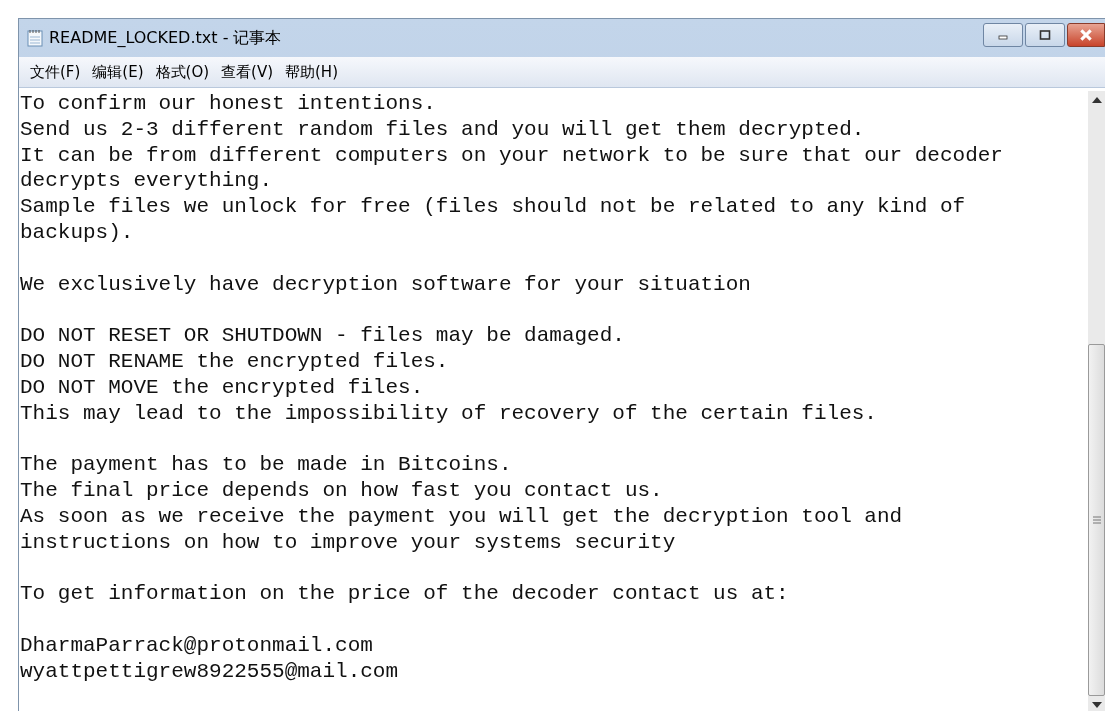 The width and height of the screenshot is (1105, 711). What do you see at coordinates (209, 671) in the screenshot?
I see `text-line: wyattpettigrew8922555@mail.com` at bounding box center [209, 671].